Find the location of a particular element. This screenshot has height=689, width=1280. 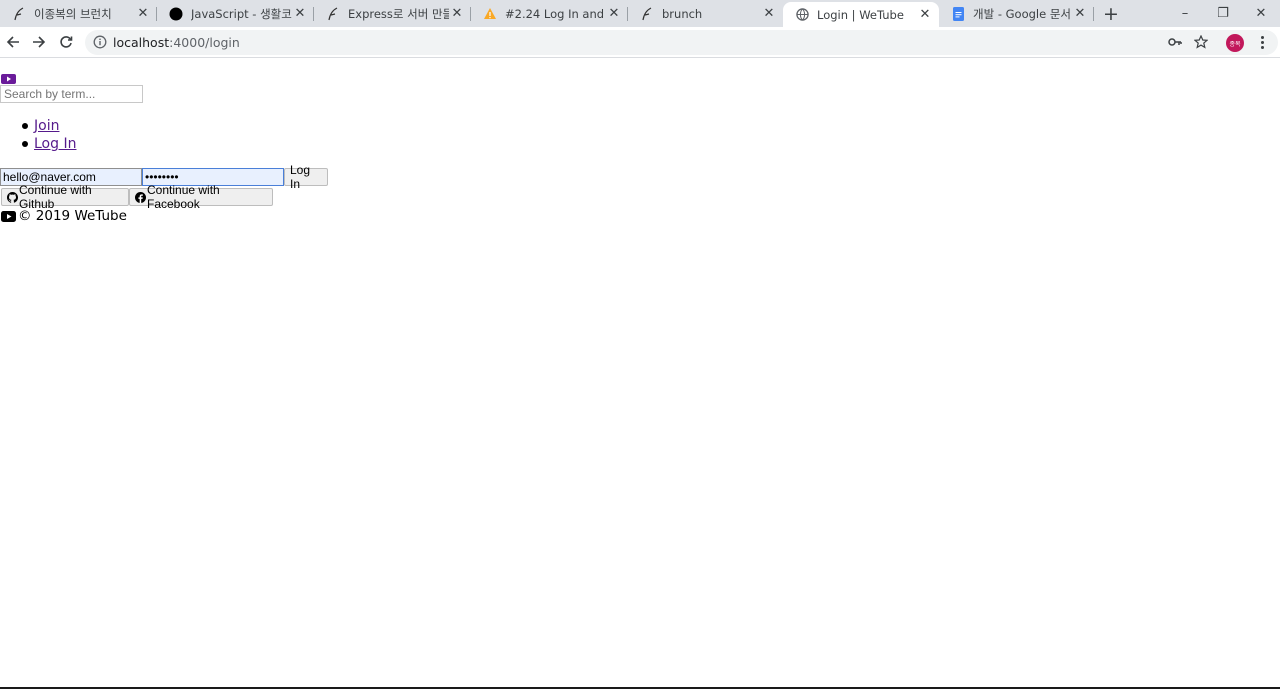

nav-item-join: Join is located at coordinates (38, 126).